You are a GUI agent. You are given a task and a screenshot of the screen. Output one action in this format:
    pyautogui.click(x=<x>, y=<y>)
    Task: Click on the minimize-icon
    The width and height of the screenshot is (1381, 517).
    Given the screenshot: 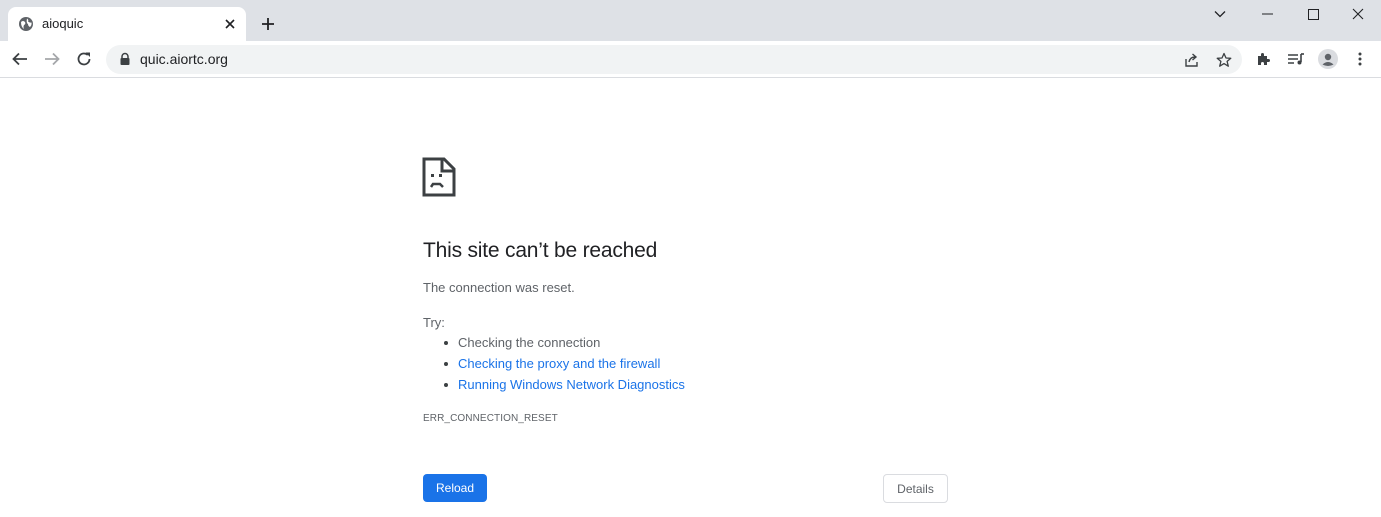 What is the action you would take?
    pyautogui.click(x=1267, y=14)
    